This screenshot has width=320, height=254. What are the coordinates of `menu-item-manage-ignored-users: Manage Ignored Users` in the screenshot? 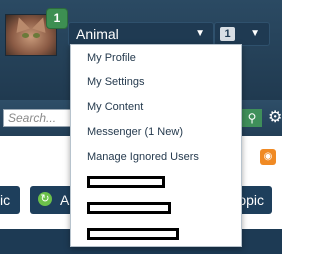 It's located at (143, 157).